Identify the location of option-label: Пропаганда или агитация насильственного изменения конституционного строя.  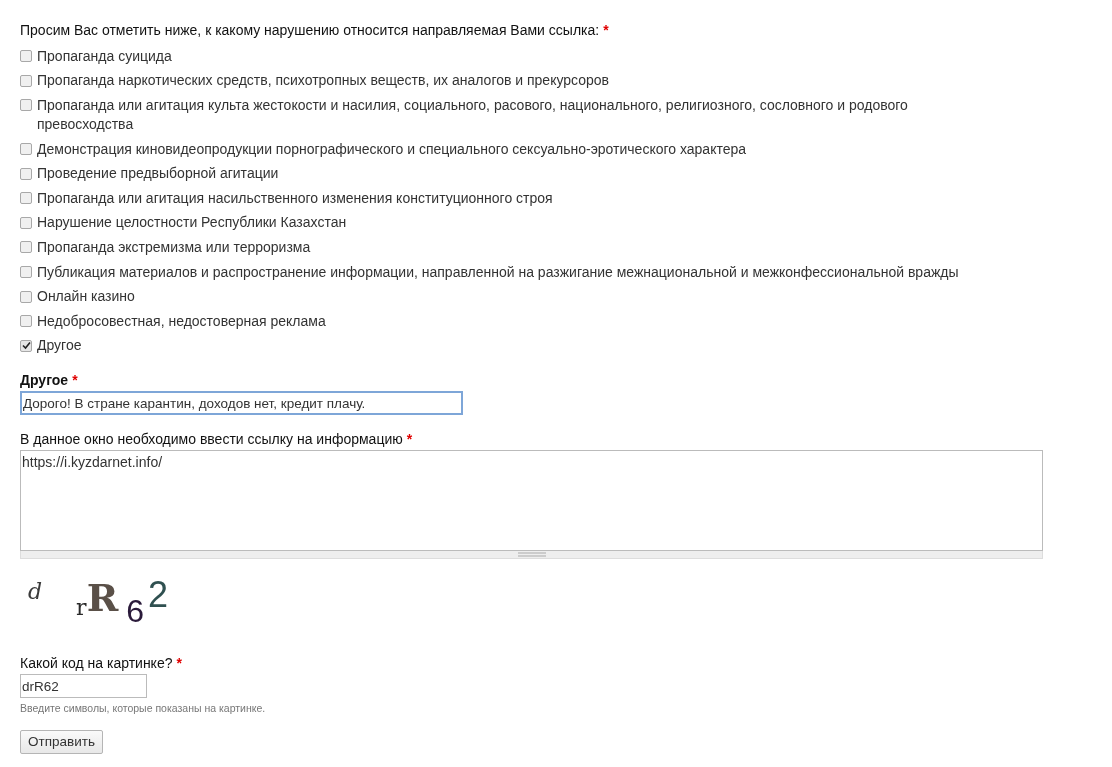
(295, 198).